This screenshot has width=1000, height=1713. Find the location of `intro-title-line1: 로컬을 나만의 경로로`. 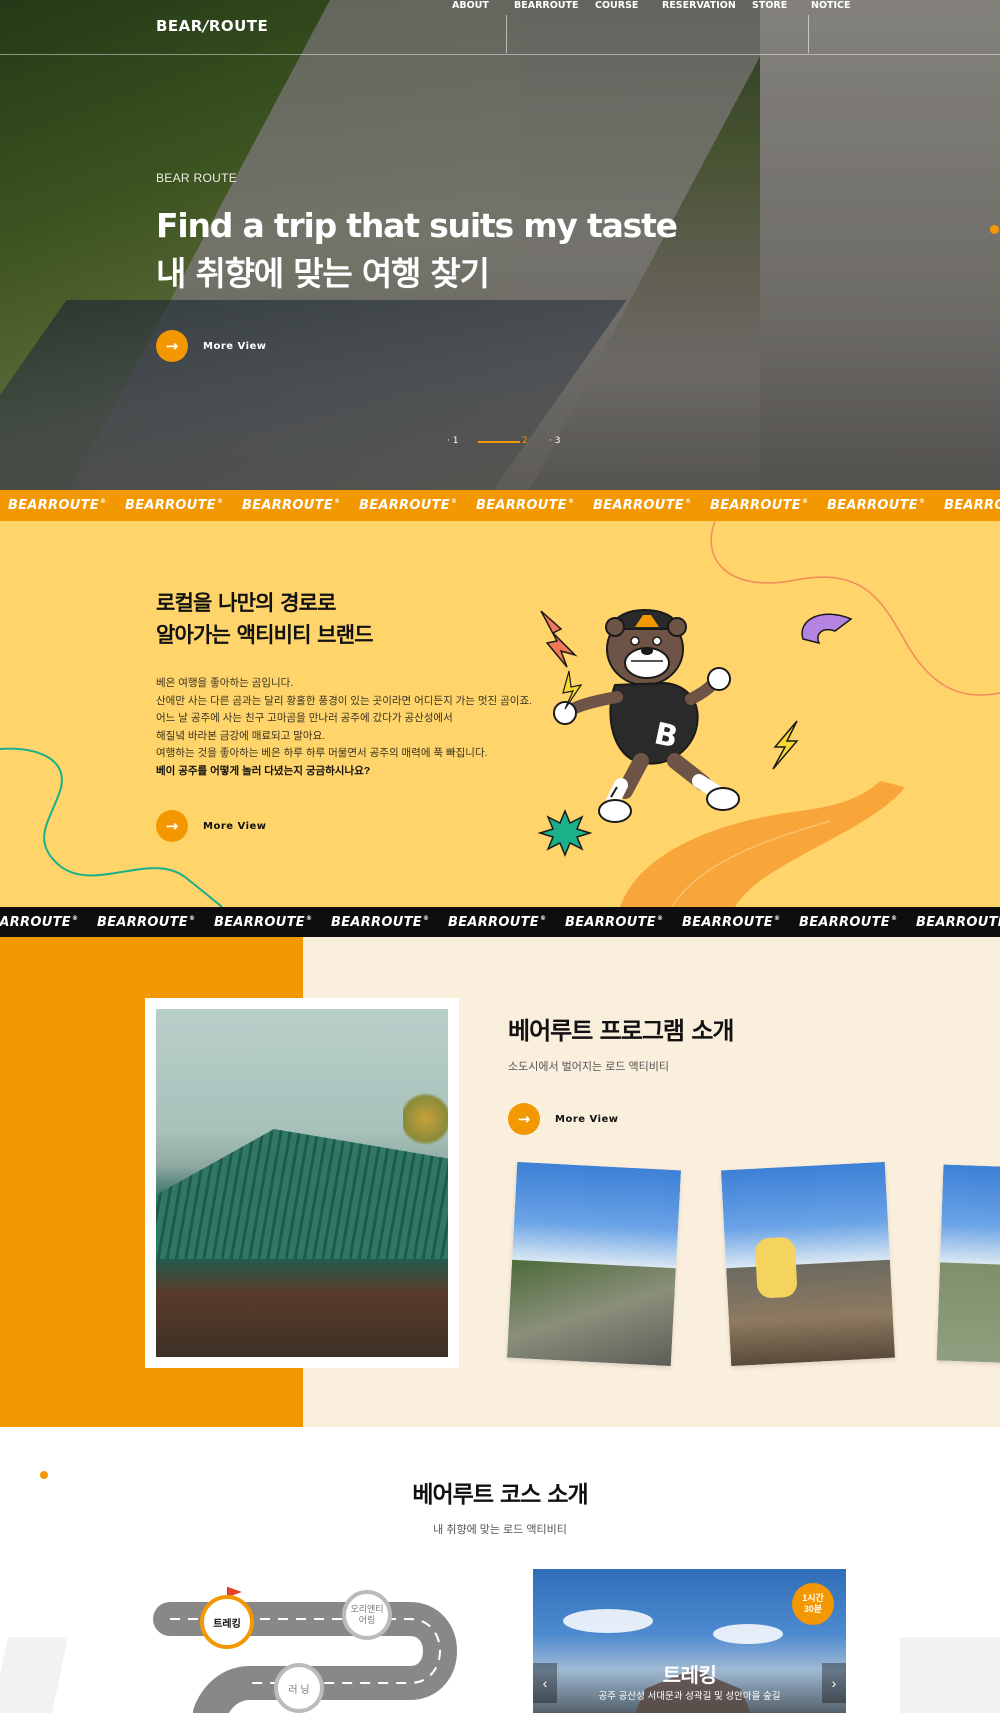

intro-title-line1: 로컬을 나만의 경로로 is located at coordinates (246, 603).